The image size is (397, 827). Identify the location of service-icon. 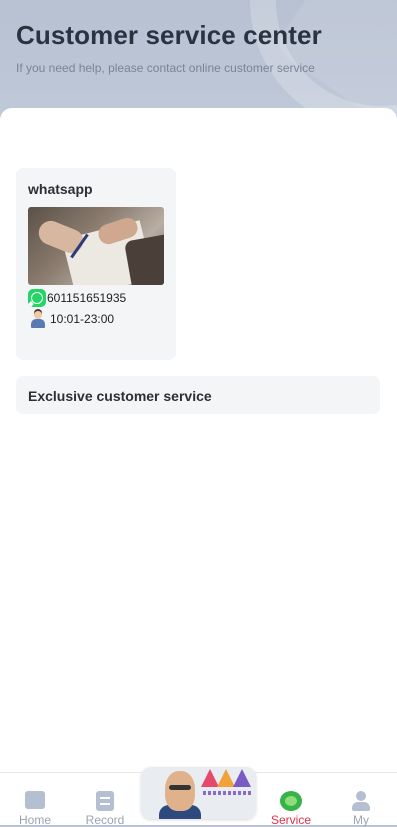
(291, 801).